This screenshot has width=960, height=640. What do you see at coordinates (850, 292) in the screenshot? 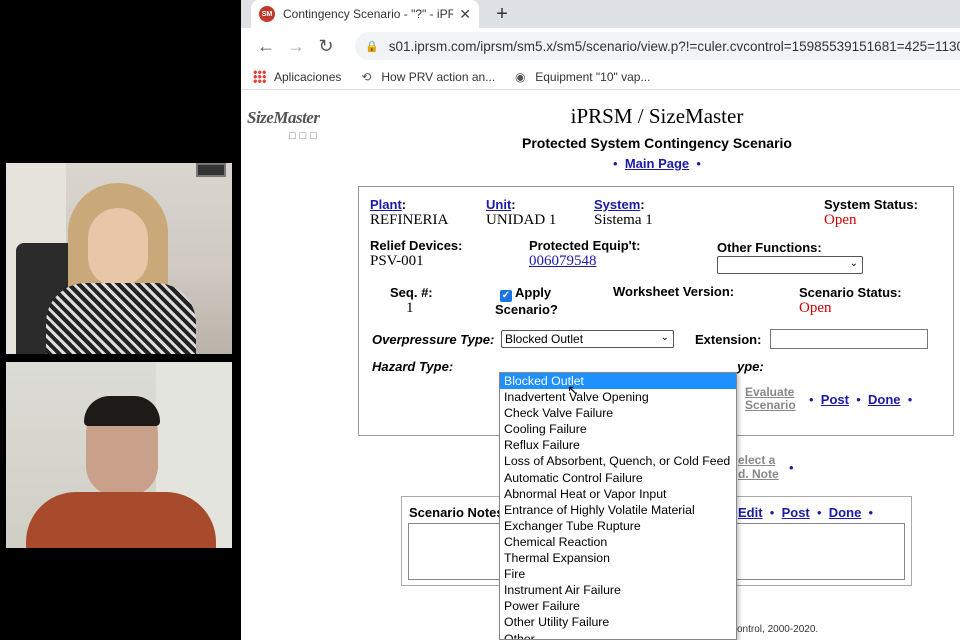
I see `scenario-status-label: Scenario Status:` at bounding box center [850, 292].